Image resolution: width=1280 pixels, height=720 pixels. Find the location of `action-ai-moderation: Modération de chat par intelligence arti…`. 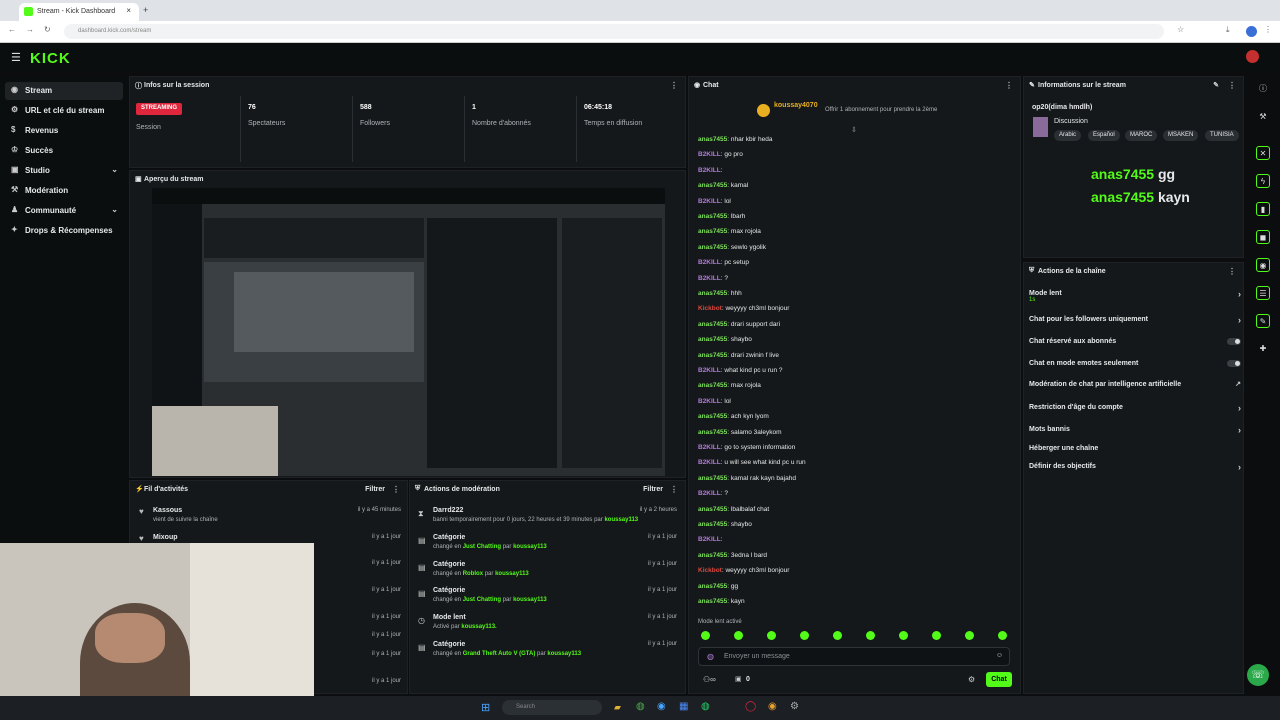

action-ai-moderation: Modération de chat par intelligence arti… is located at coordinates (1135, 384).